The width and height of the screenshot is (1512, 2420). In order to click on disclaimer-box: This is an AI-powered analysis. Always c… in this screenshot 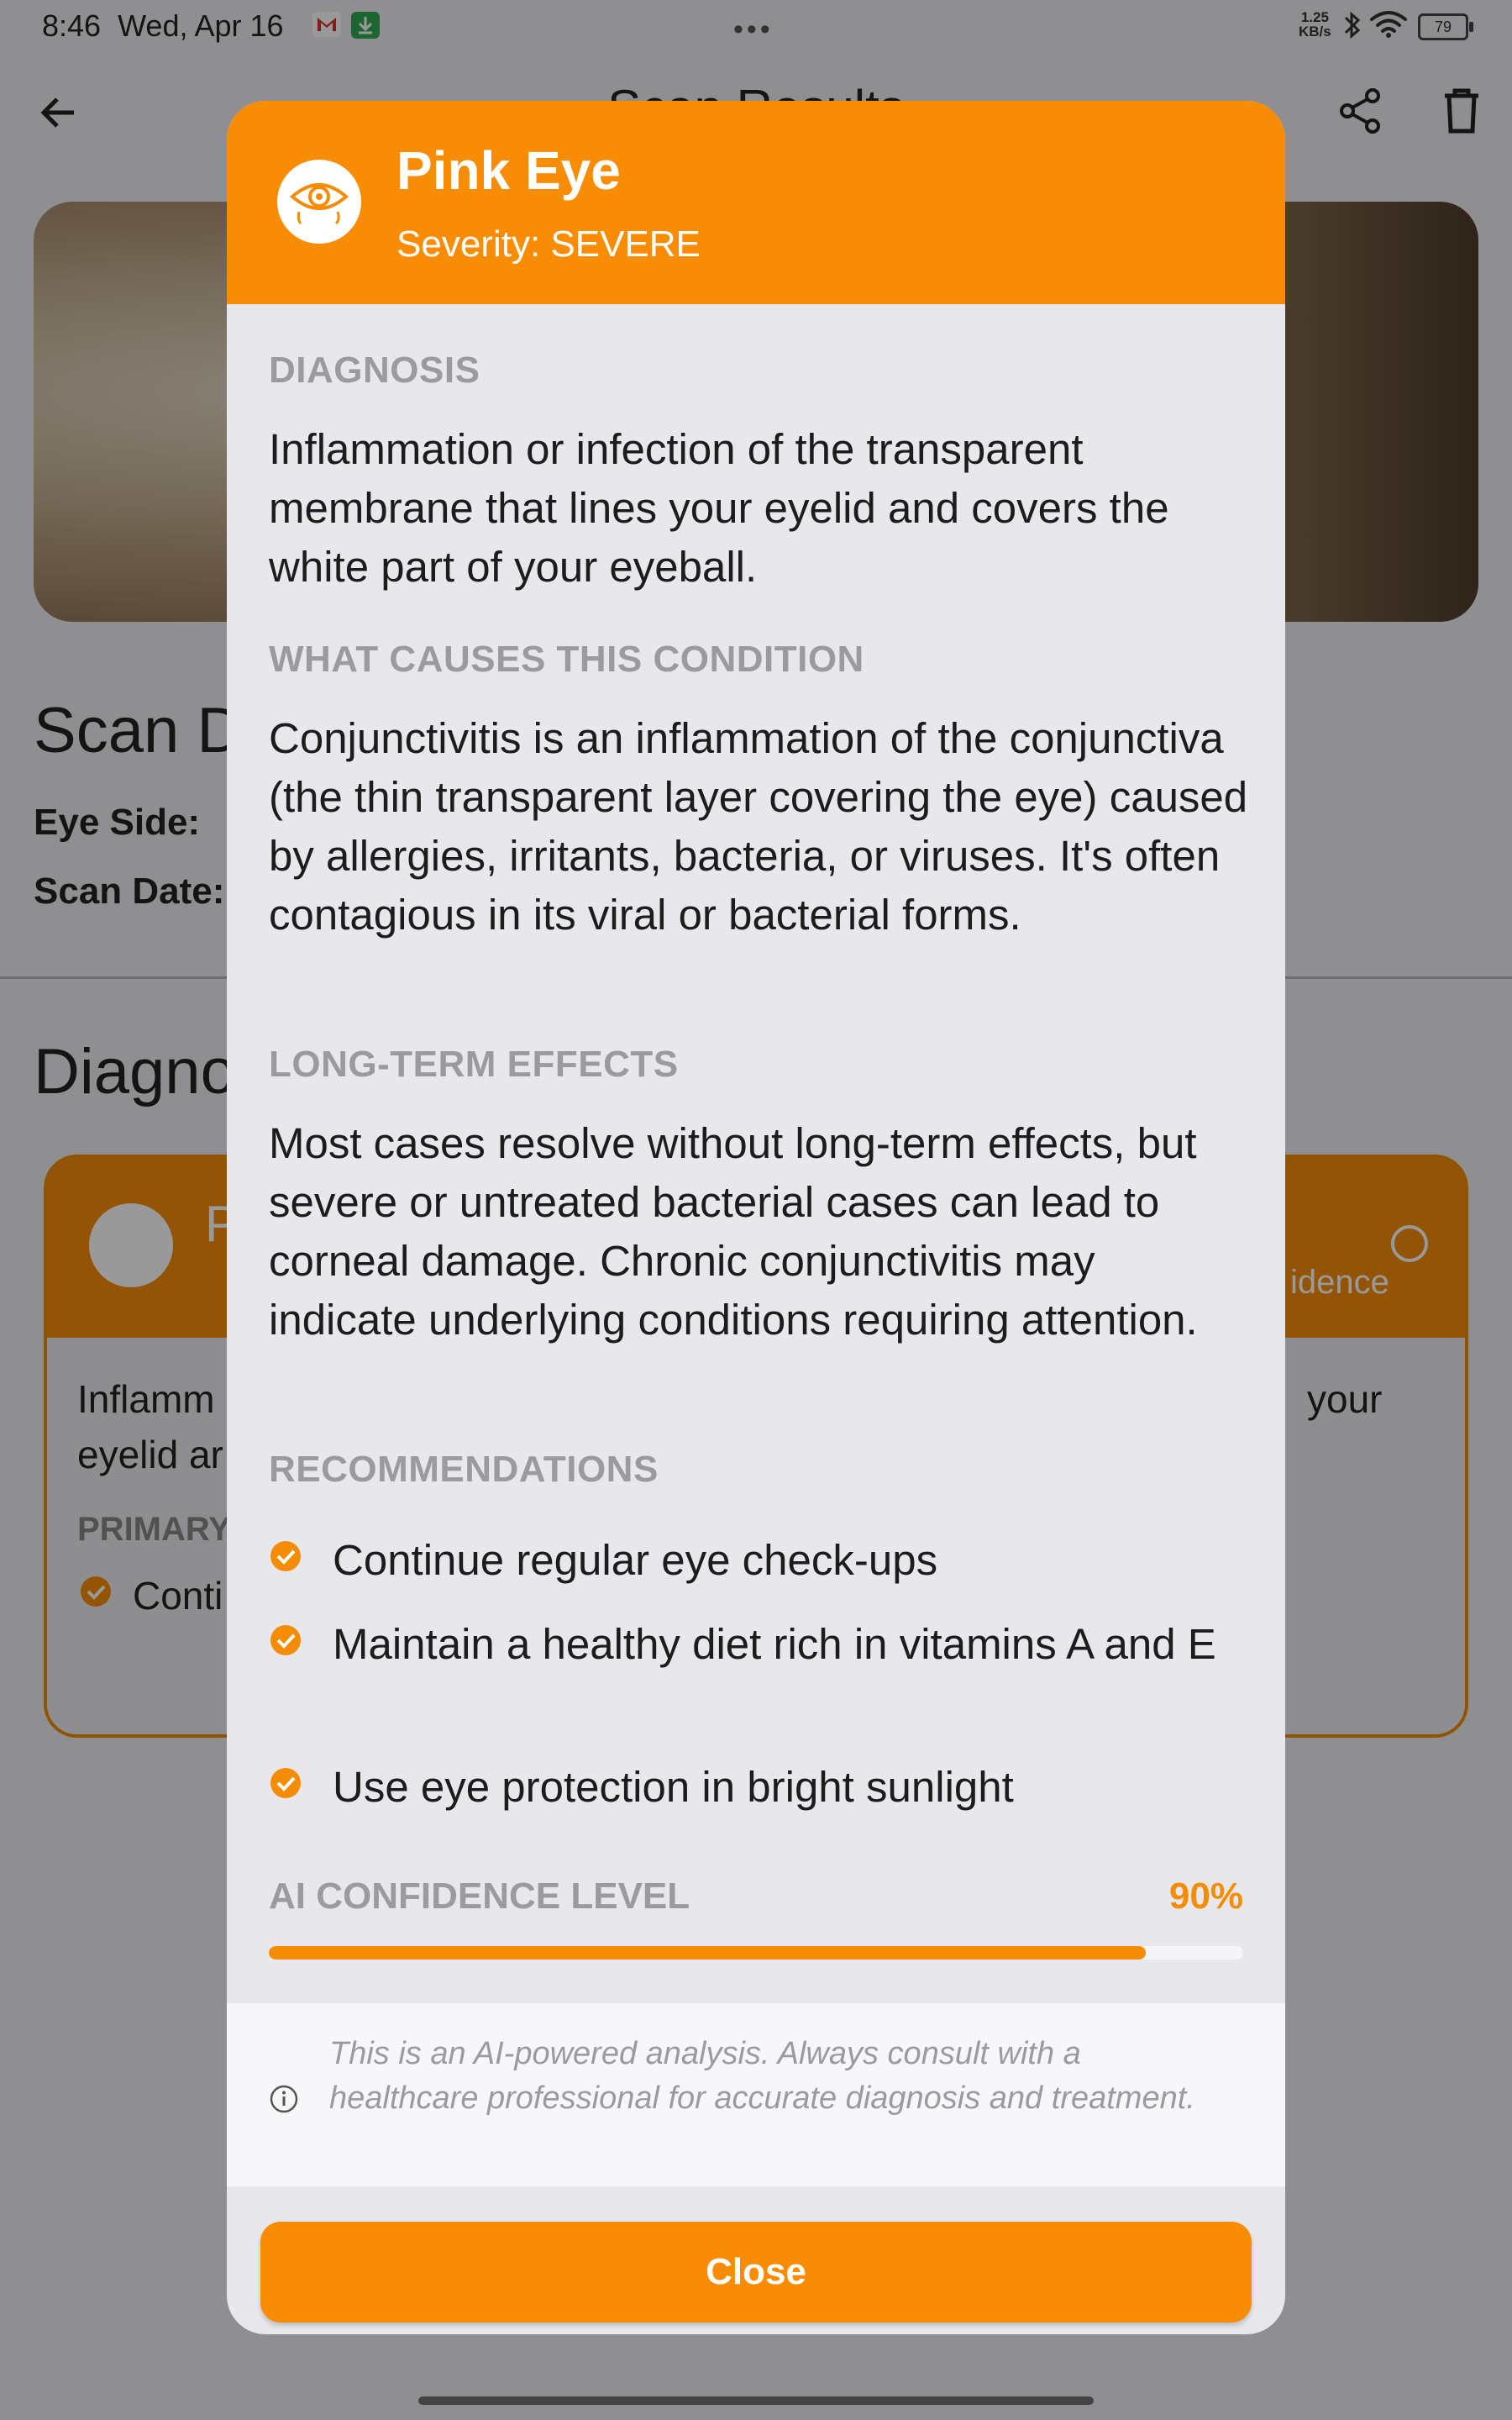, I will do `click(756, 2094)`.